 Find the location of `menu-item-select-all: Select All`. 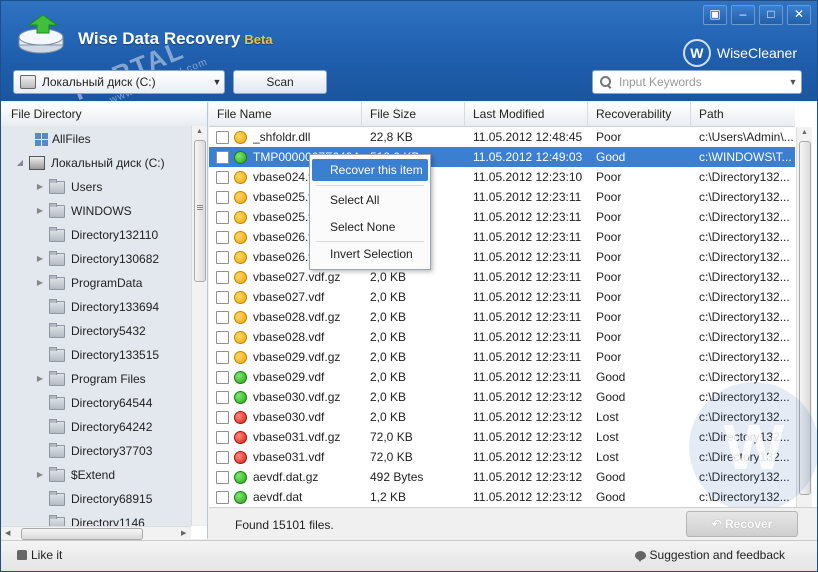

menu-item-select-all: Select All is located at coordinates (370, 200).